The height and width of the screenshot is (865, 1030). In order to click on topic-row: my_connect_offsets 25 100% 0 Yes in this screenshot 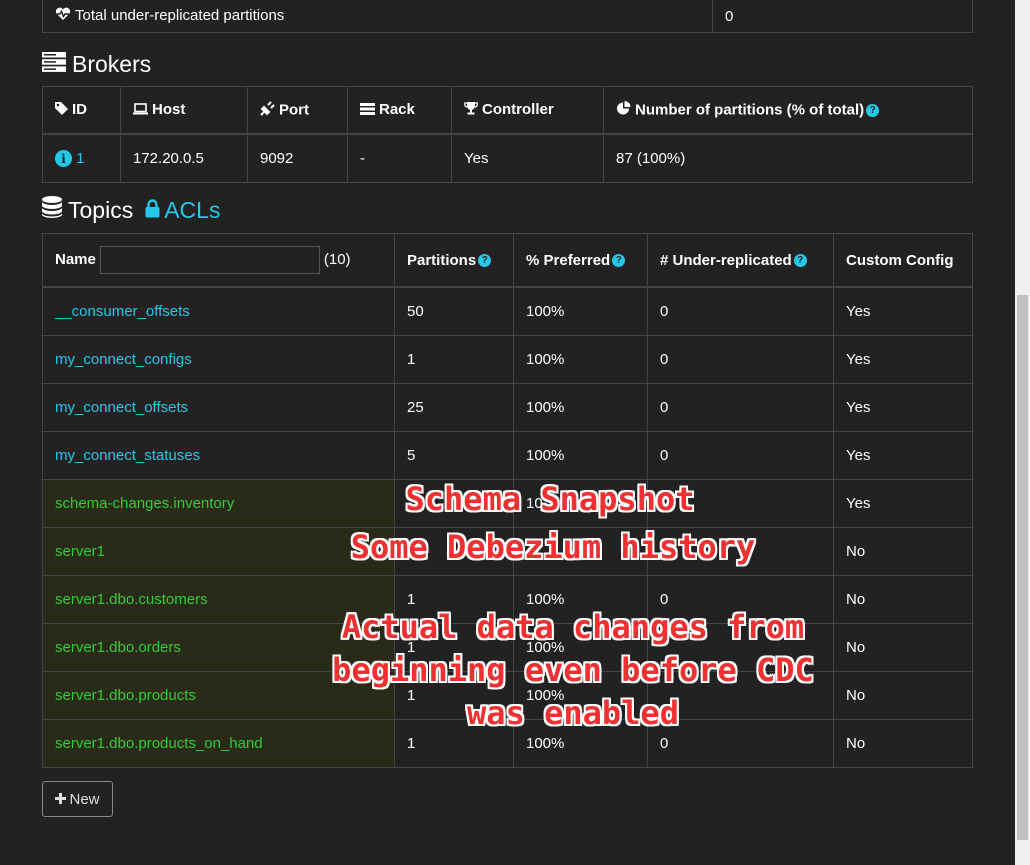, I will do `click(507, 407)`.